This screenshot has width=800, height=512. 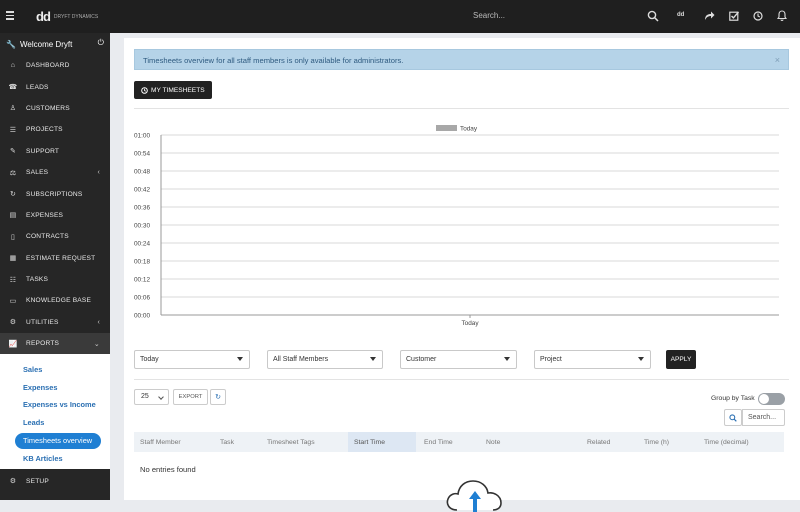 What do you see at coordinates (45, 215) in the screenshot?
I see `sidebar-item-label: EXPENSES` at bounding box center [45, 215].